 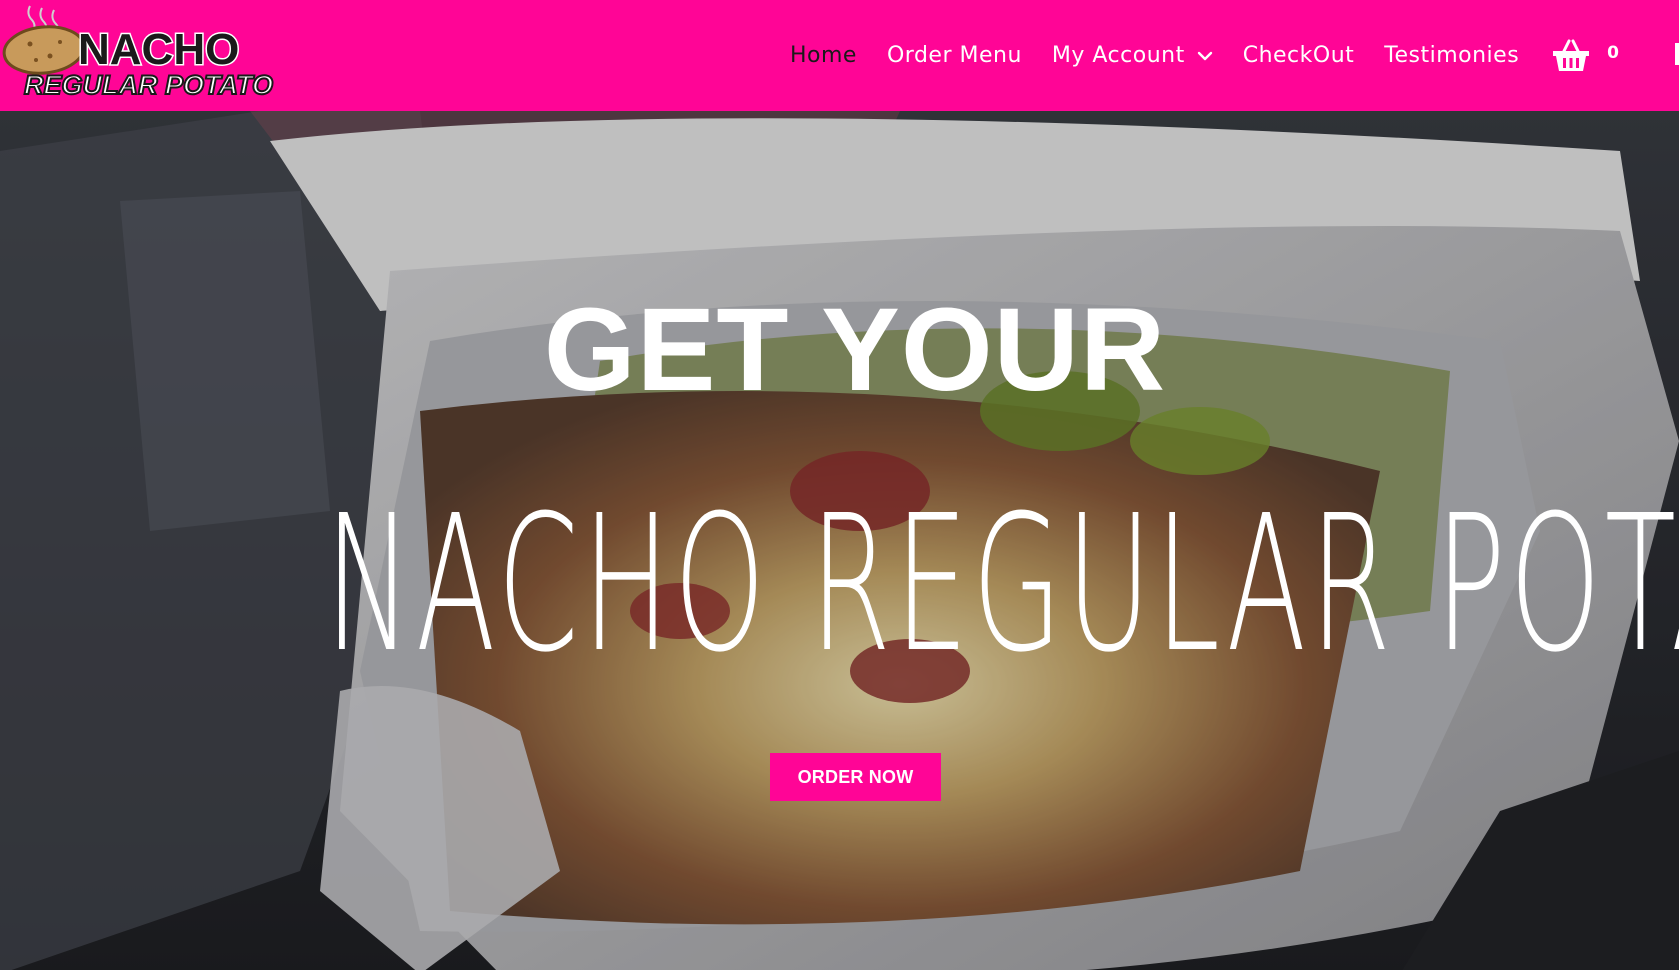 I want to click on nav-order-menu: Order Menu, so click(x=954, y=55).